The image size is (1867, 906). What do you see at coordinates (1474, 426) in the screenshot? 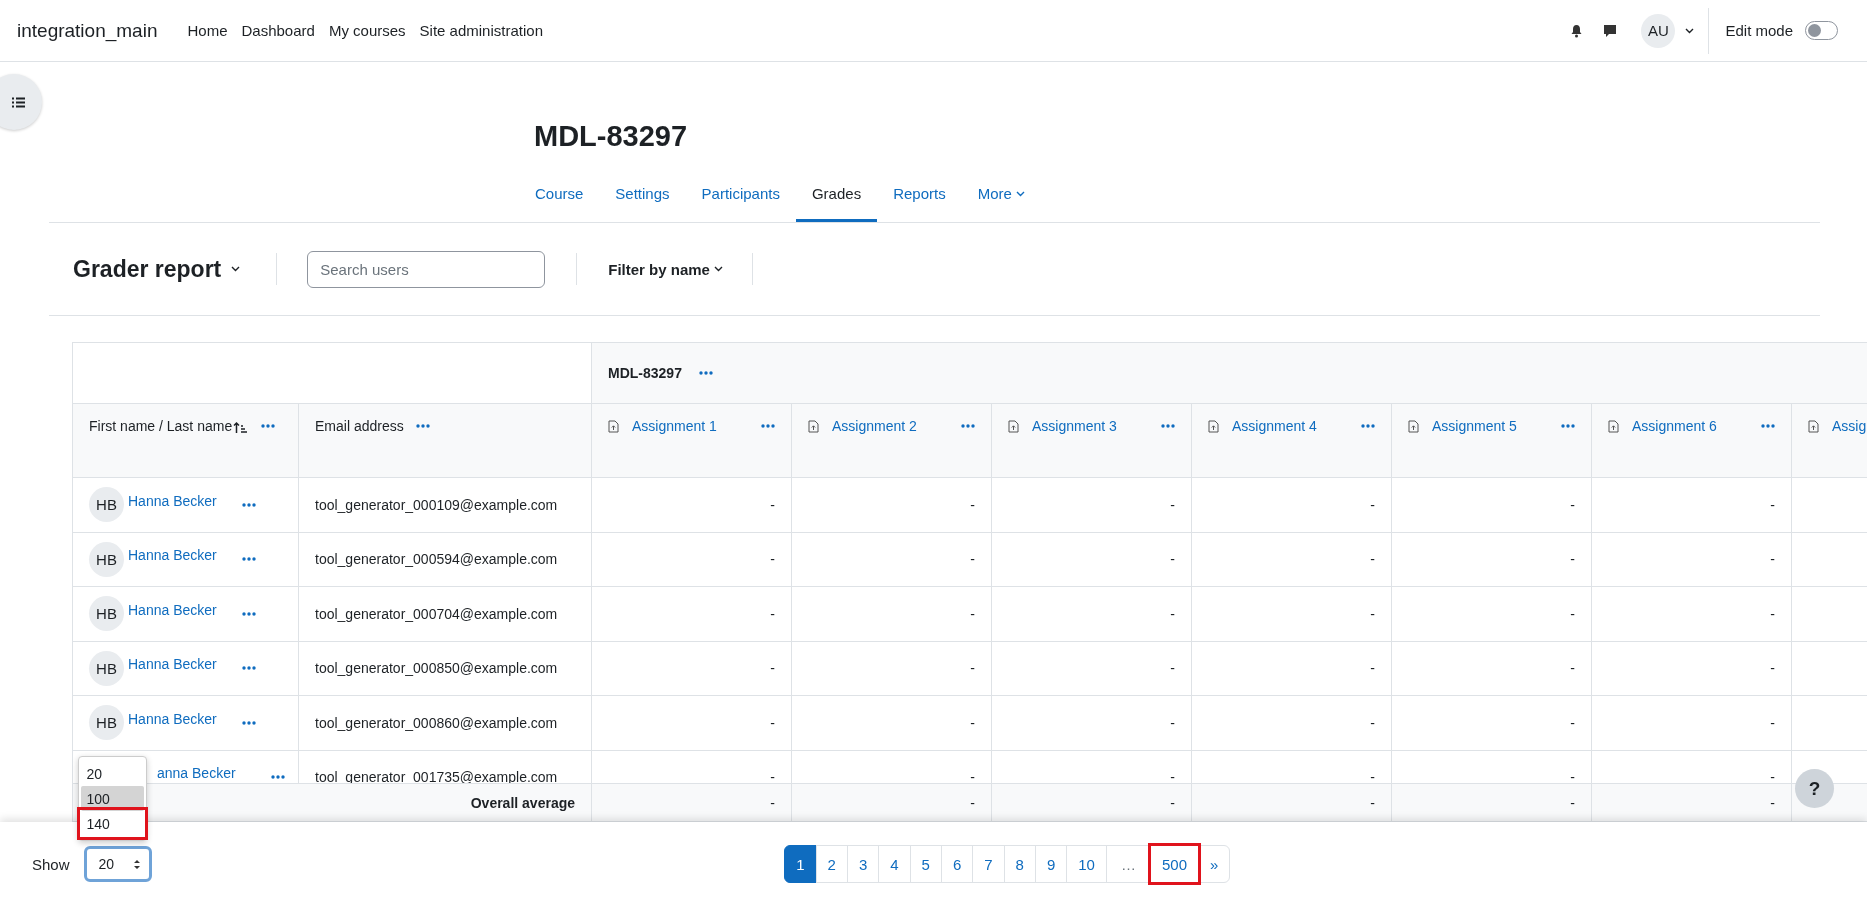
I see `assignment-link: Assignment 5` at bounding box center [1474, 426].